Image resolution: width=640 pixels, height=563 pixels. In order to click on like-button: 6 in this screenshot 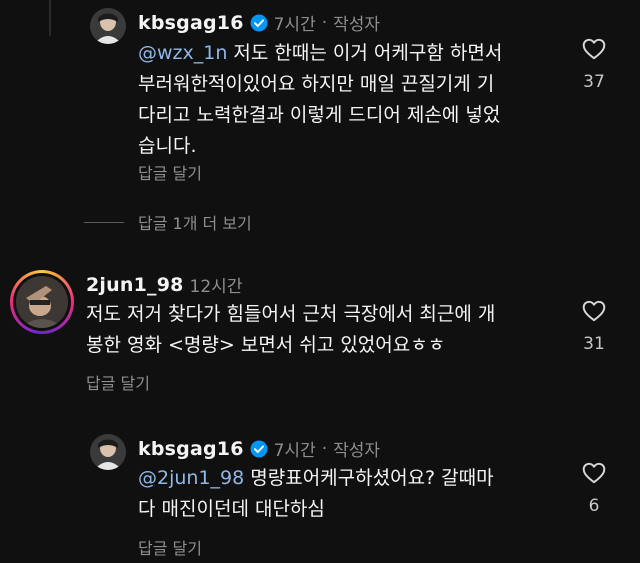, I will do `click(594, 488)`.